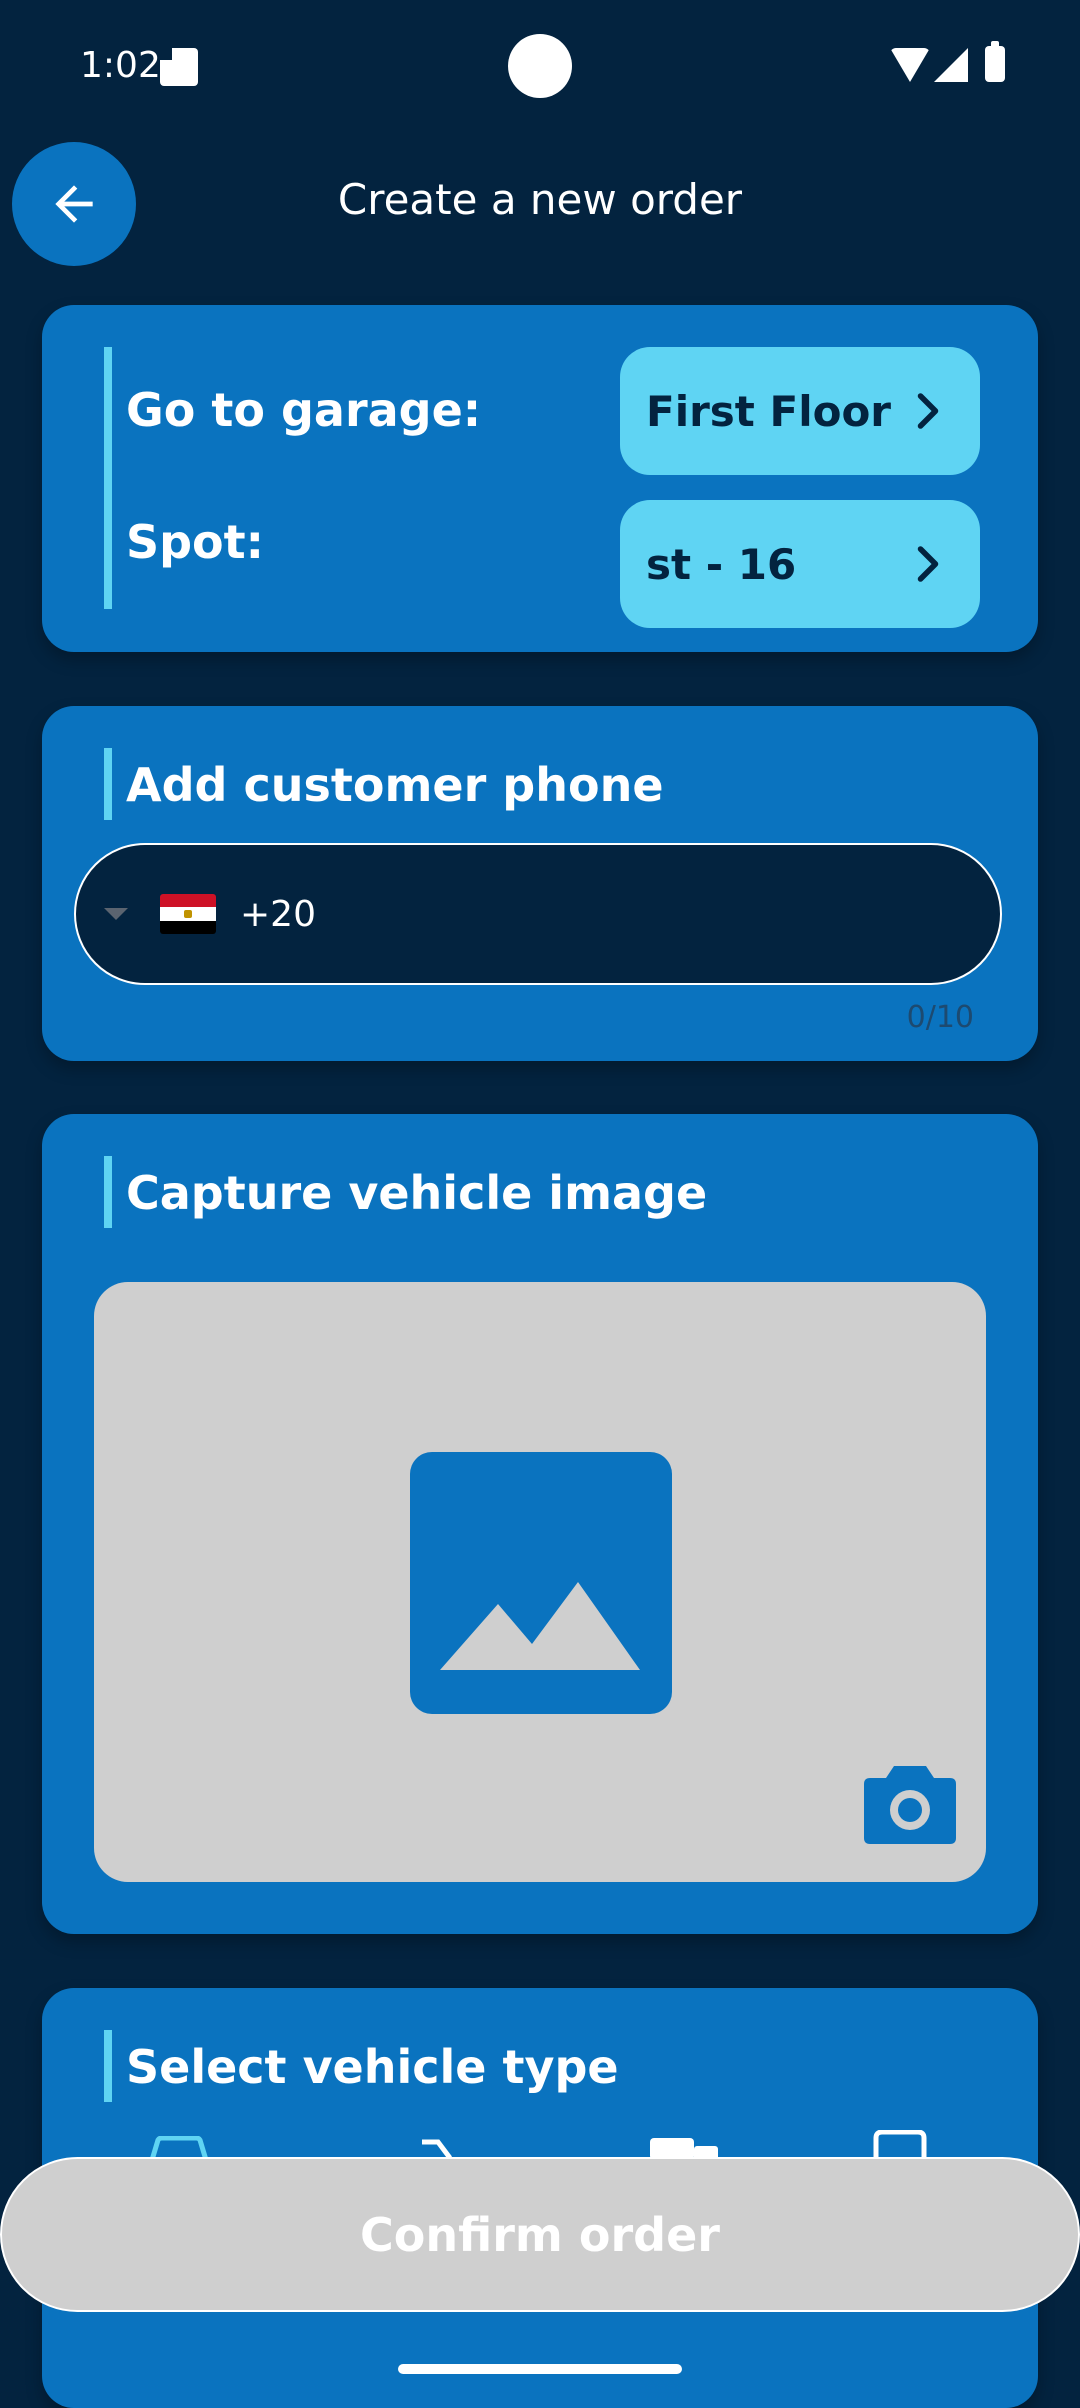 Image resolution: width=1080 pixels, height=2408 pixels. What do you see at coordinates (540, 199) in the screenshot?
I see `page-title: Create a new order` at bounding box center [540, 199].